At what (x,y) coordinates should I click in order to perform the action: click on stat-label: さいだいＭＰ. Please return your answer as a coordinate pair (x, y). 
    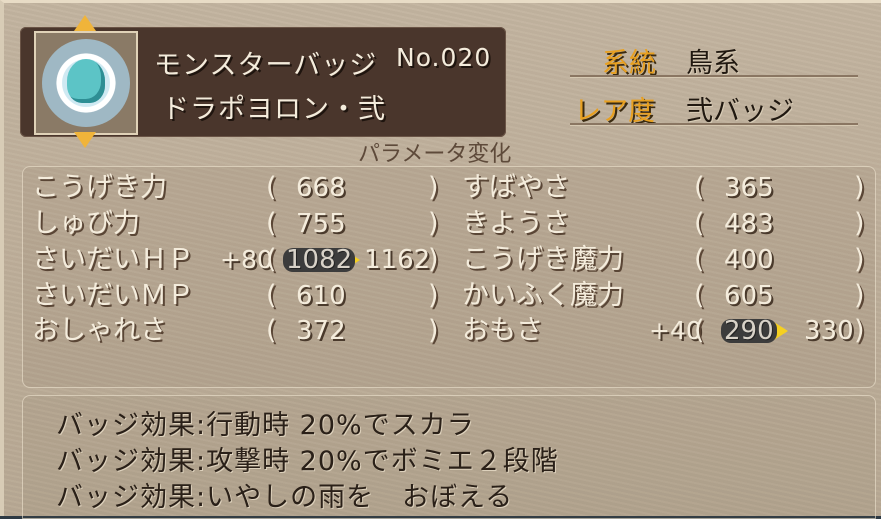
    Looking at the image, I should click on (113, 295).